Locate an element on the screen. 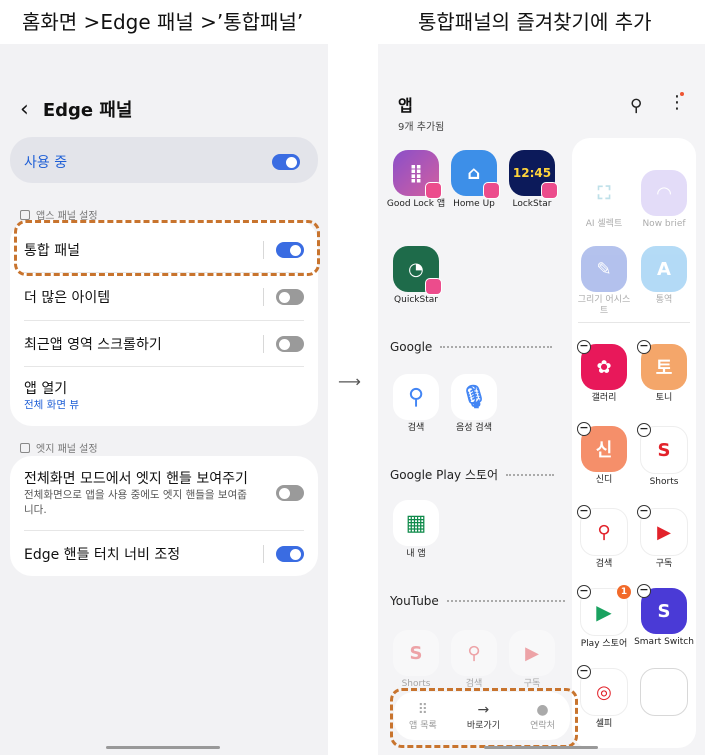 The width and height of the screenshot is (705, 755). added-count: 9개 추가됨 is located at coordinates (421, 127).